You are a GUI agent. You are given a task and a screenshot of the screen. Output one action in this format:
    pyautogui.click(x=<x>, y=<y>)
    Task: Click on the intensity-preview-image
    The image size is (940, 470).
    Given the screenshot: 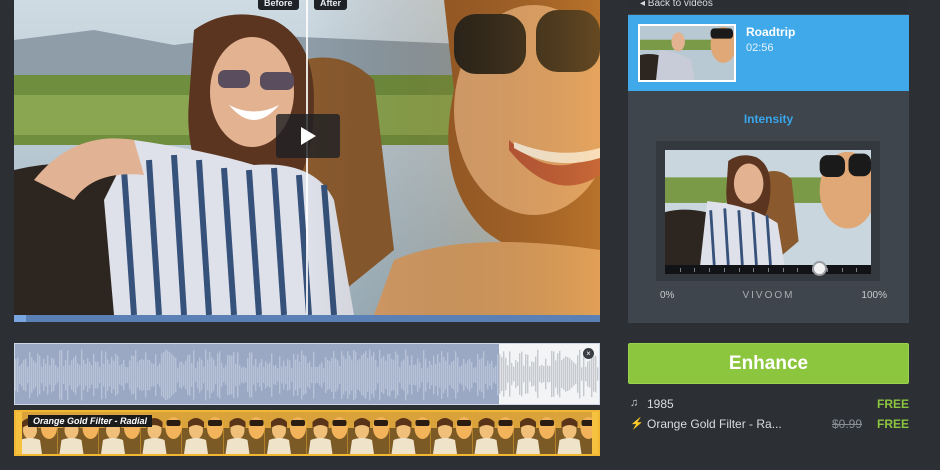 What is the action you would take?
    pyautogui.click(x=768, y=212)
    